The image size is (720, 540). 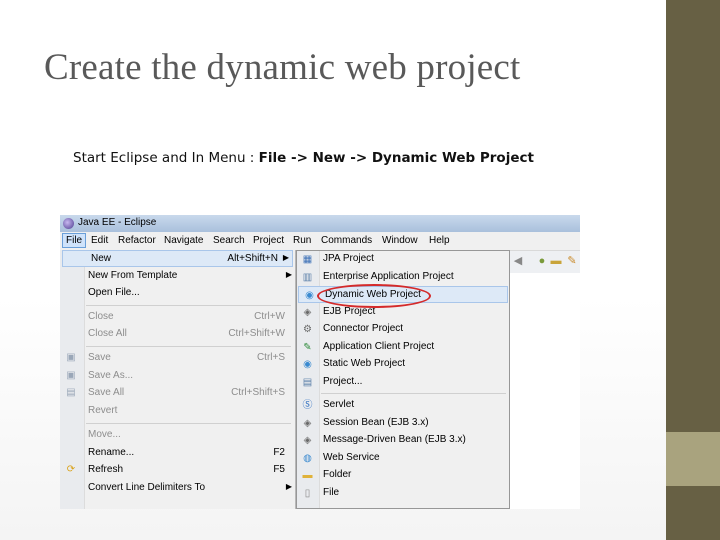 What do you see at coordinates (229, 240) in the screenshot?
I see `menu-search: Search` at bounding box center [229, 240].